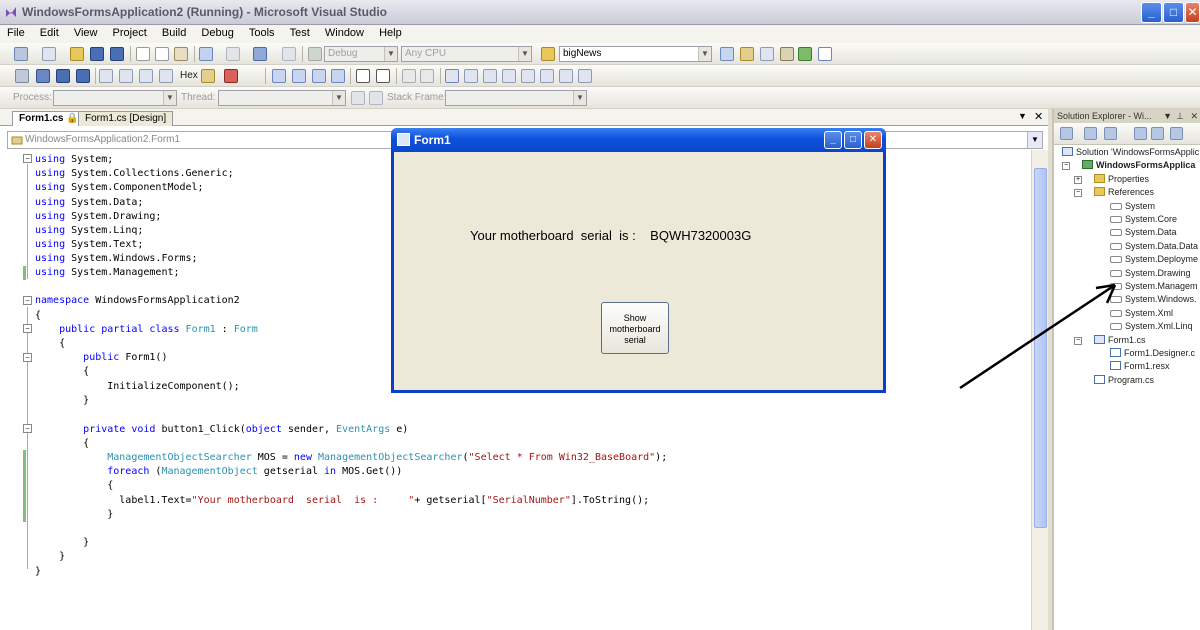  What do you see at coordinates (89, 245) in the screenshot?
I see `code-line: using System.Text;` at bounding box center [89, 245].